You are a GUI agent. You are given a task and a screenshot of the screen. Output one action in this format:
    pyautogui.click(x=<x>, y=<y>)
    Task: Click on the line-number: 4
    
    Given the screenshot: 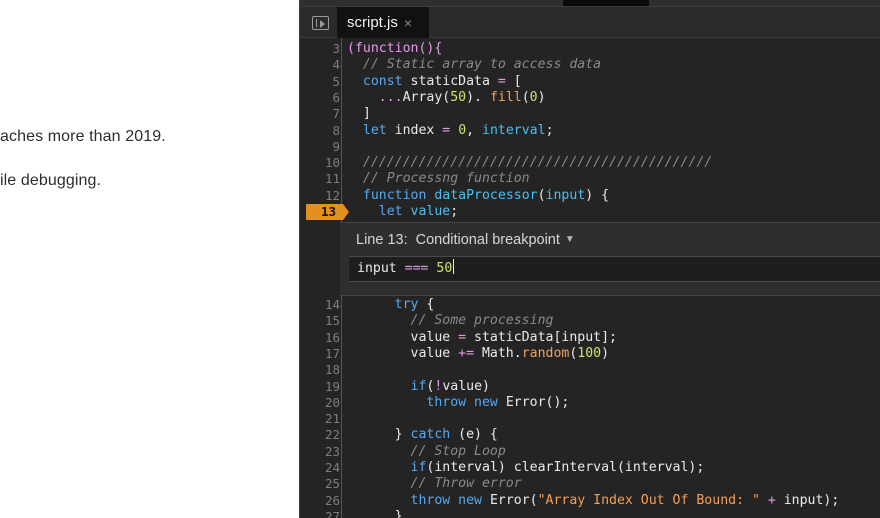 What is the action you would take?
    pyautogui.click(x=320, y=65)
    